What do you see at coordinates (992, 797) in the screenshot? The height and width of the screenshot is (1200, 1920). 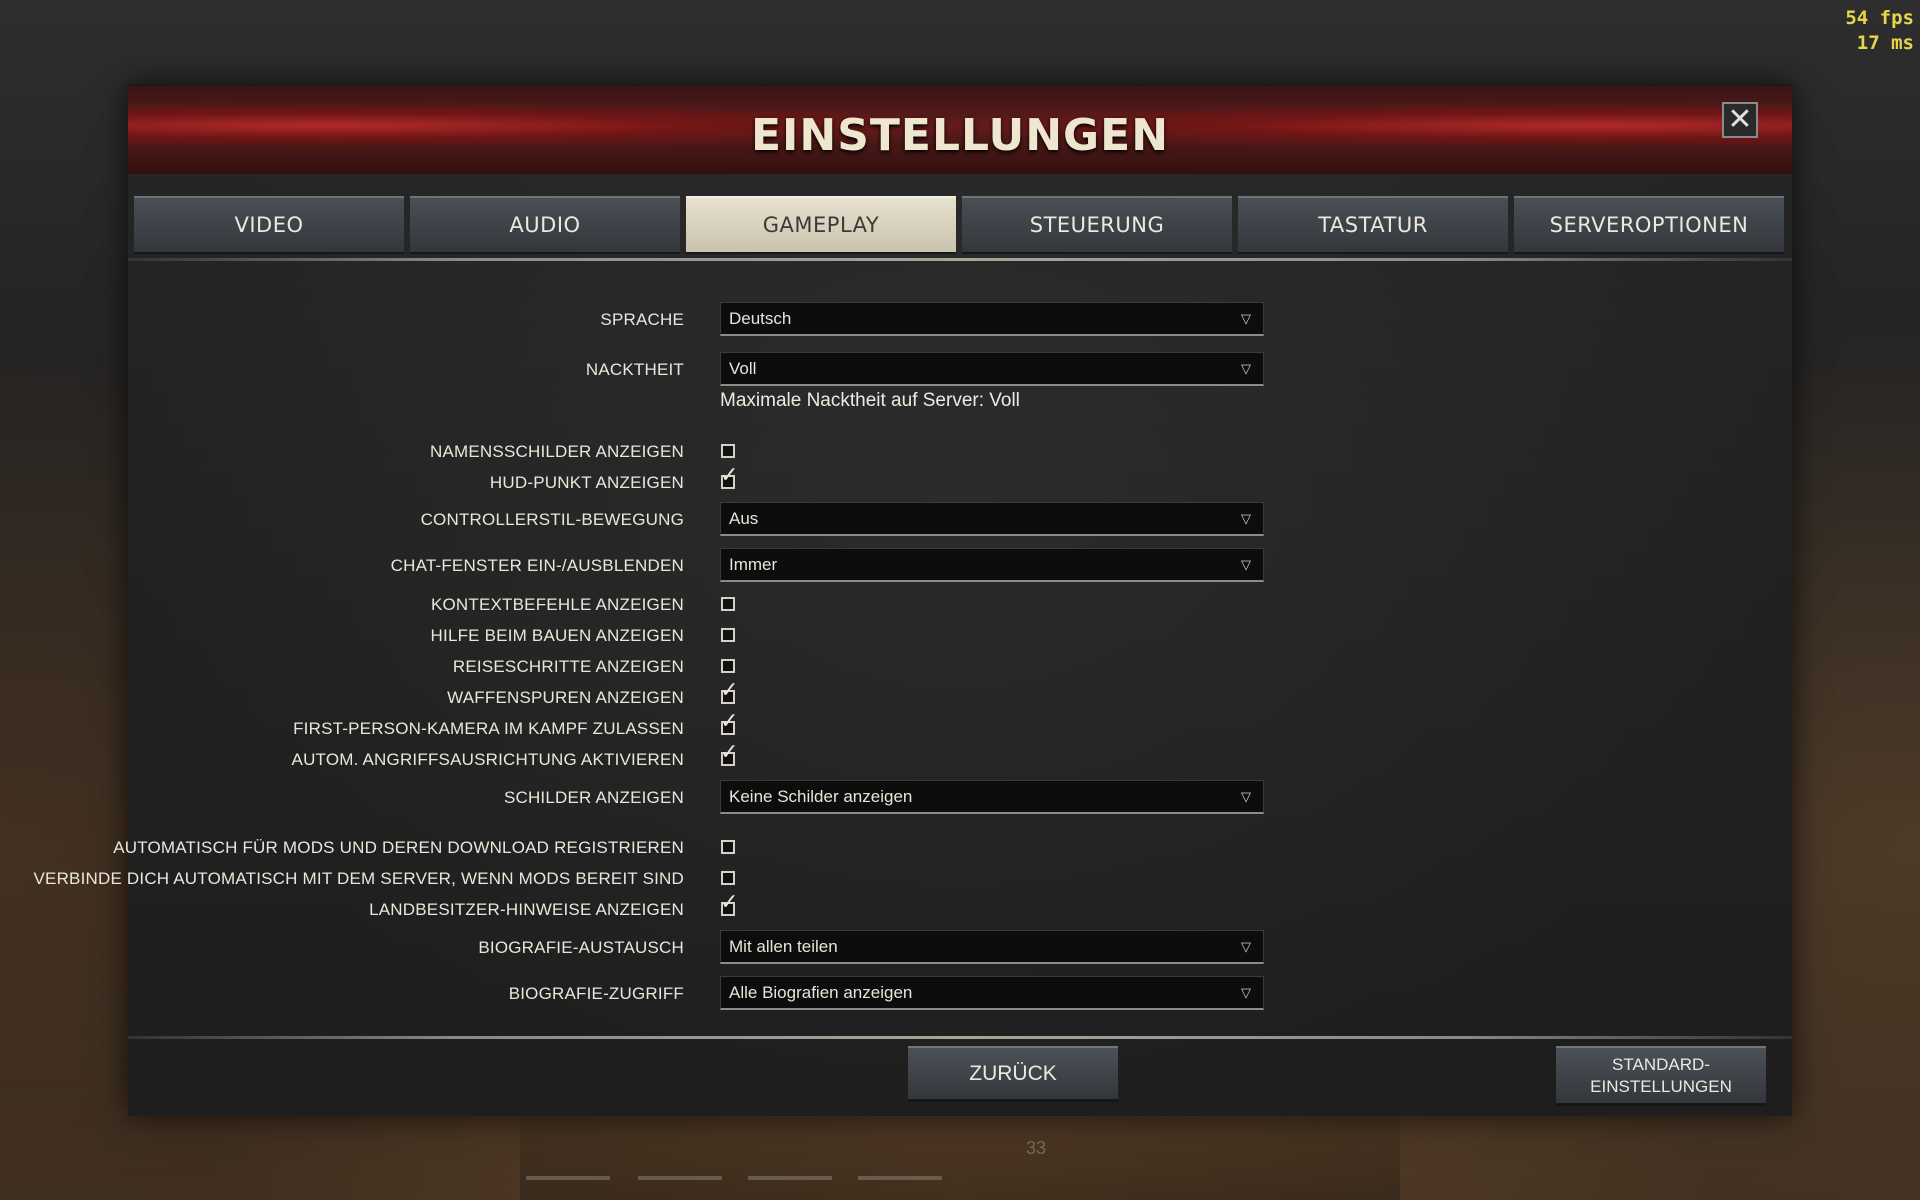 I see `schilder-select: Keine Schilder anzeigen ▽` at bounding box center [992, 797].